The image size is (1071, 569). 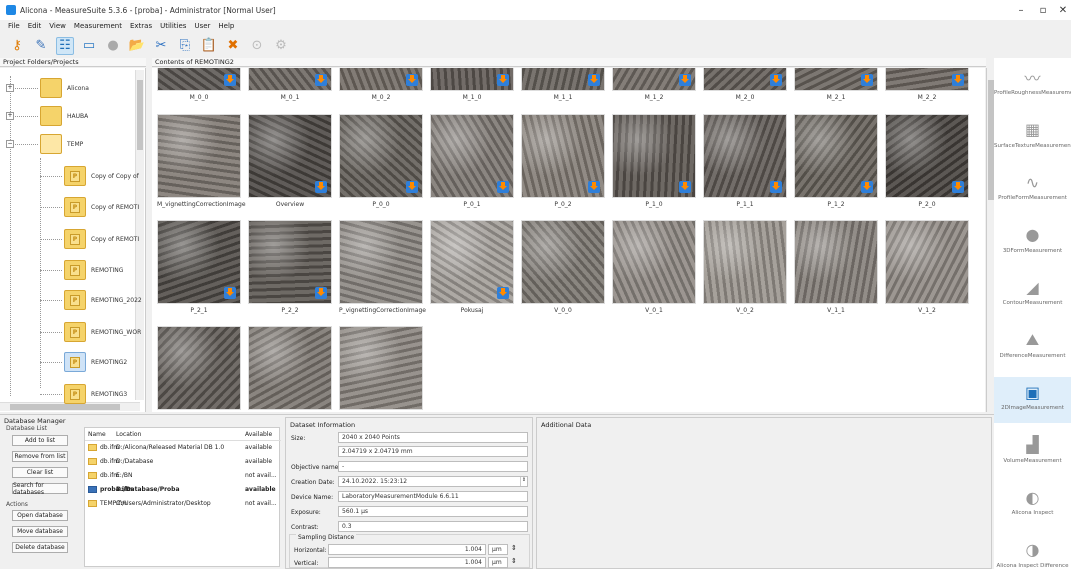 I want to click on tree-item-copy-of-copy-of: P Copy of Copy of, so click(x=101, y=176).